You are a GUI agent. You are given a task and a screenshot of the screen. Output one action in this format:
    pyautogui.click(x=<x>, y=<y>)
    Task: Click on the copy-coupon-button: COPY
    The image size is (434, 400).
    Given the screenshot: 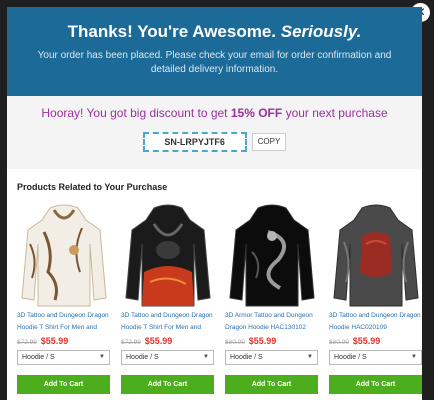 What is the action you would take?
    pyautogui.click(x=269, y=142)
    